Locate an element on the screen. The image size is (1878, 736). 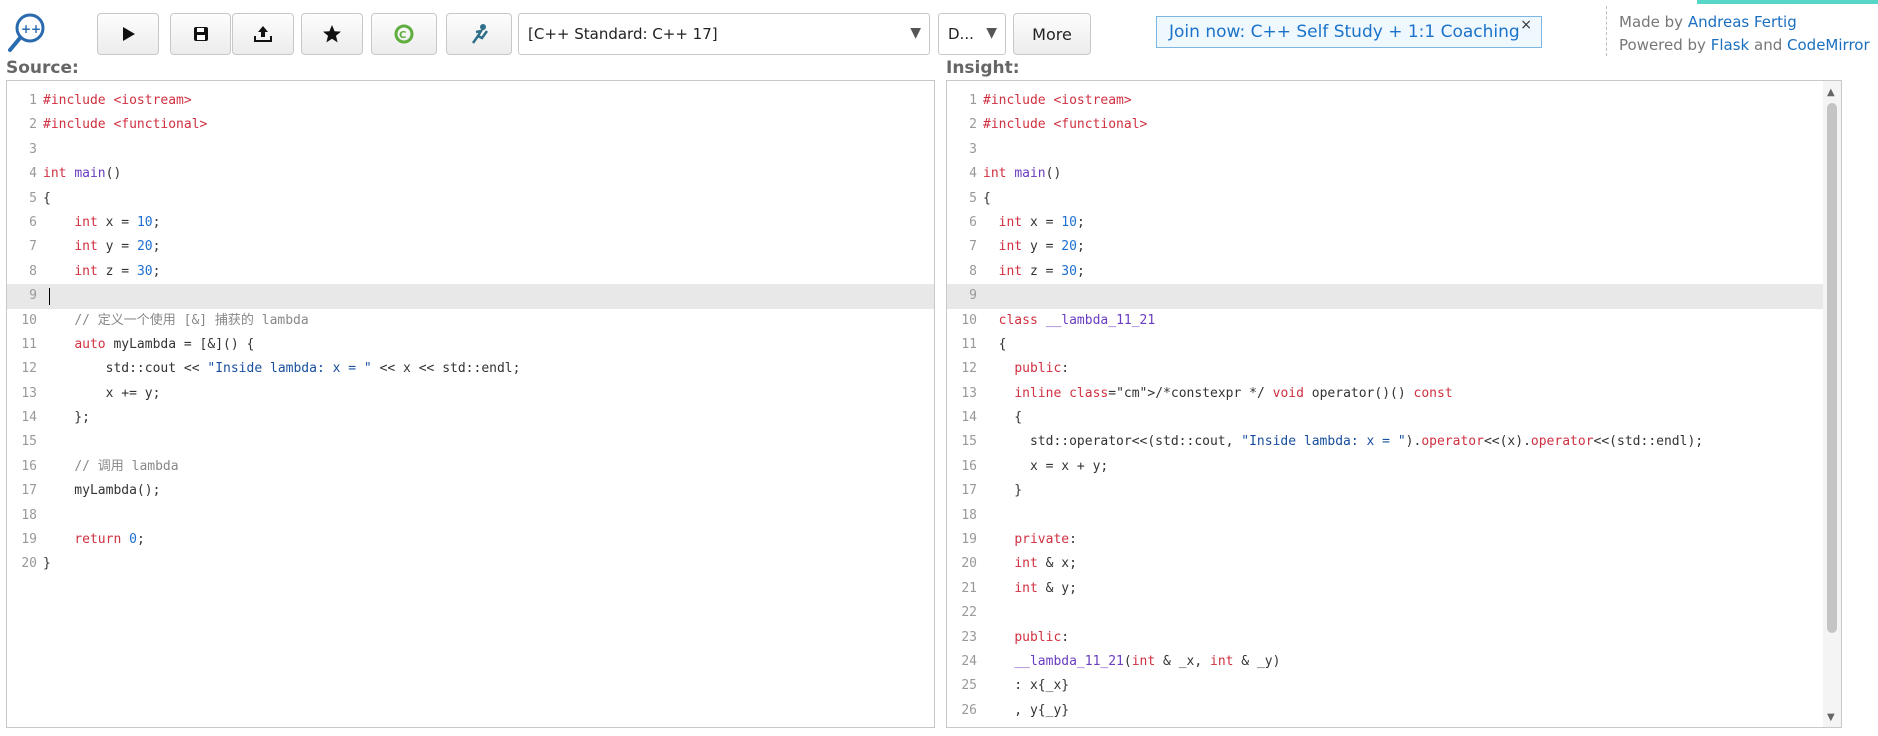
author-link: Andreas Fertig is located at coordinates (1742, 22).